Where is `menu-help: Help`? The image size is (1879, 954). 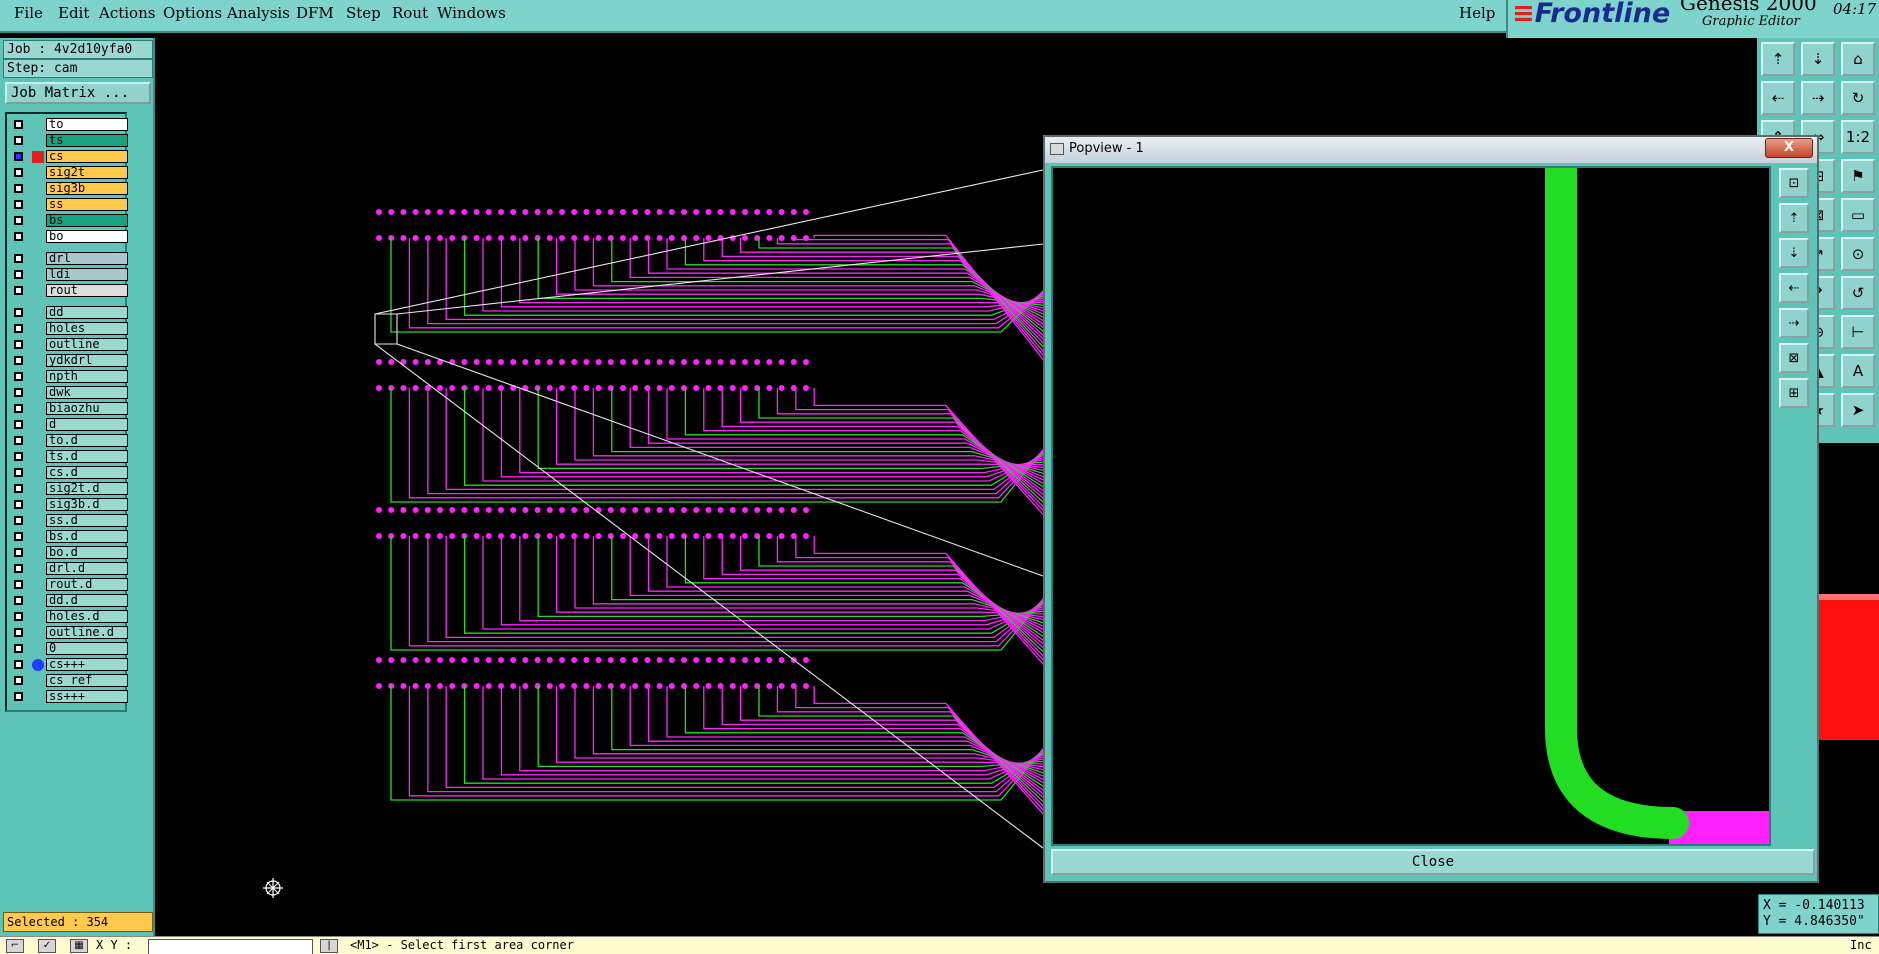
menu-help: Help is located at coordinates (1477, 13).